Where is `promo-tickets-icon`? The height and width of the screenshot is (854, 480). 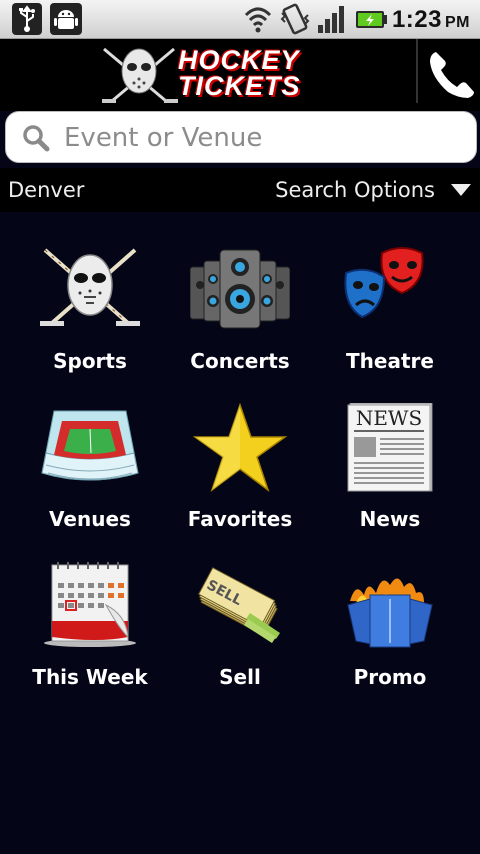 promo-tickets-icon is located at coordinates (390, 613).